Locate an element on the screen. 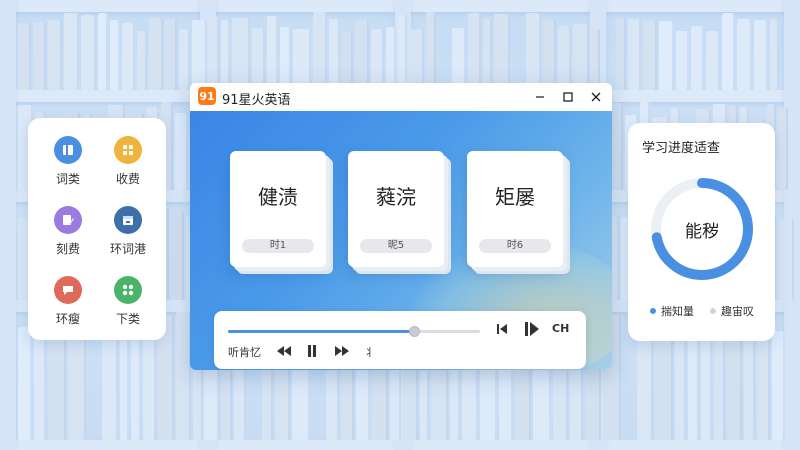  play-icon is located at coordinates (532, 329).